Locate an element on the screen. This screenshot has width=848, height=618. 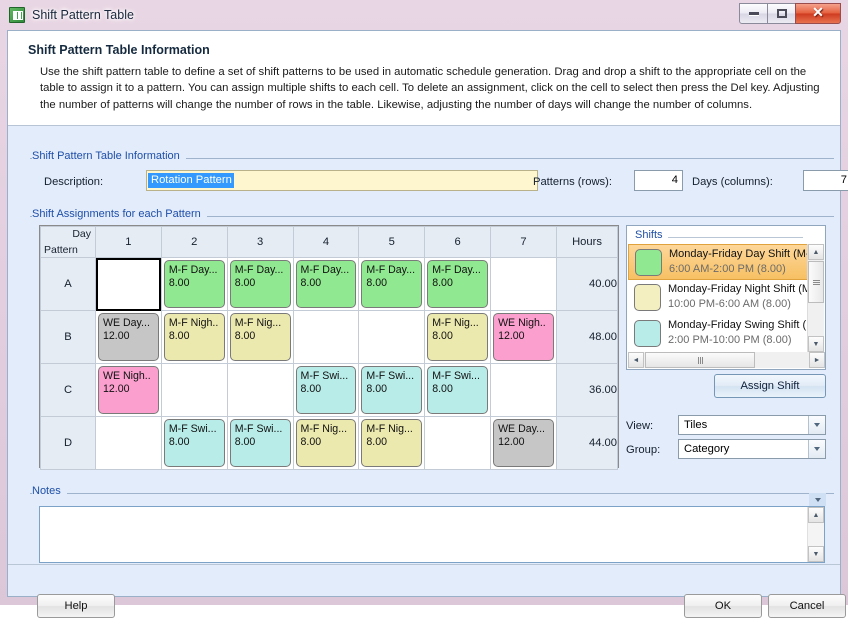
grid-cell-C-1: WE Nigh.. 12.00 is located at coordinates (128, 390).